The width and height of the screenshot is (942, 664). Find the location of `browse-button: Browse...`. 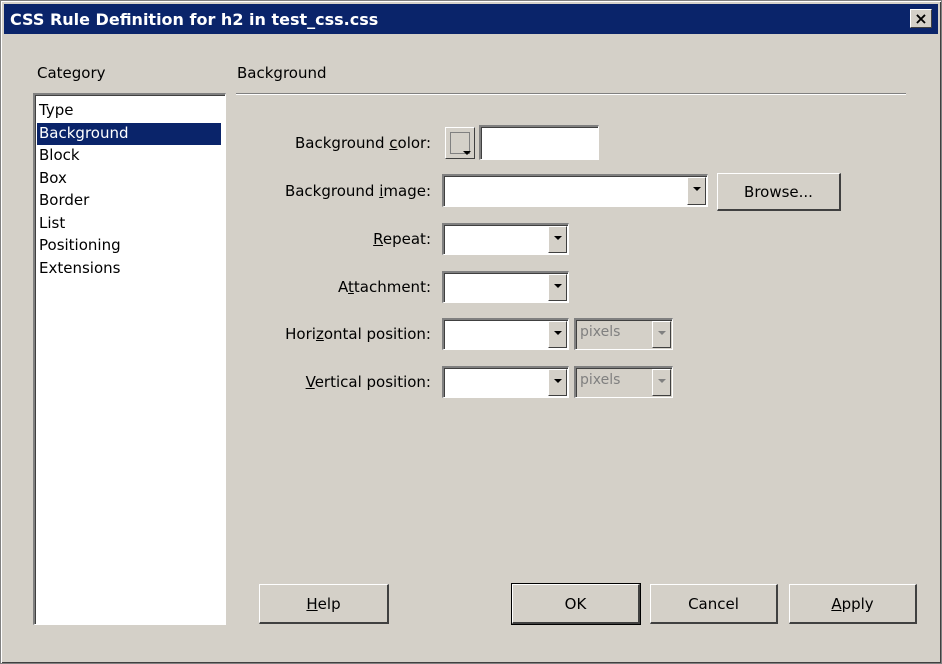

browse-button: Browse... is located at coordinates (779, 192).